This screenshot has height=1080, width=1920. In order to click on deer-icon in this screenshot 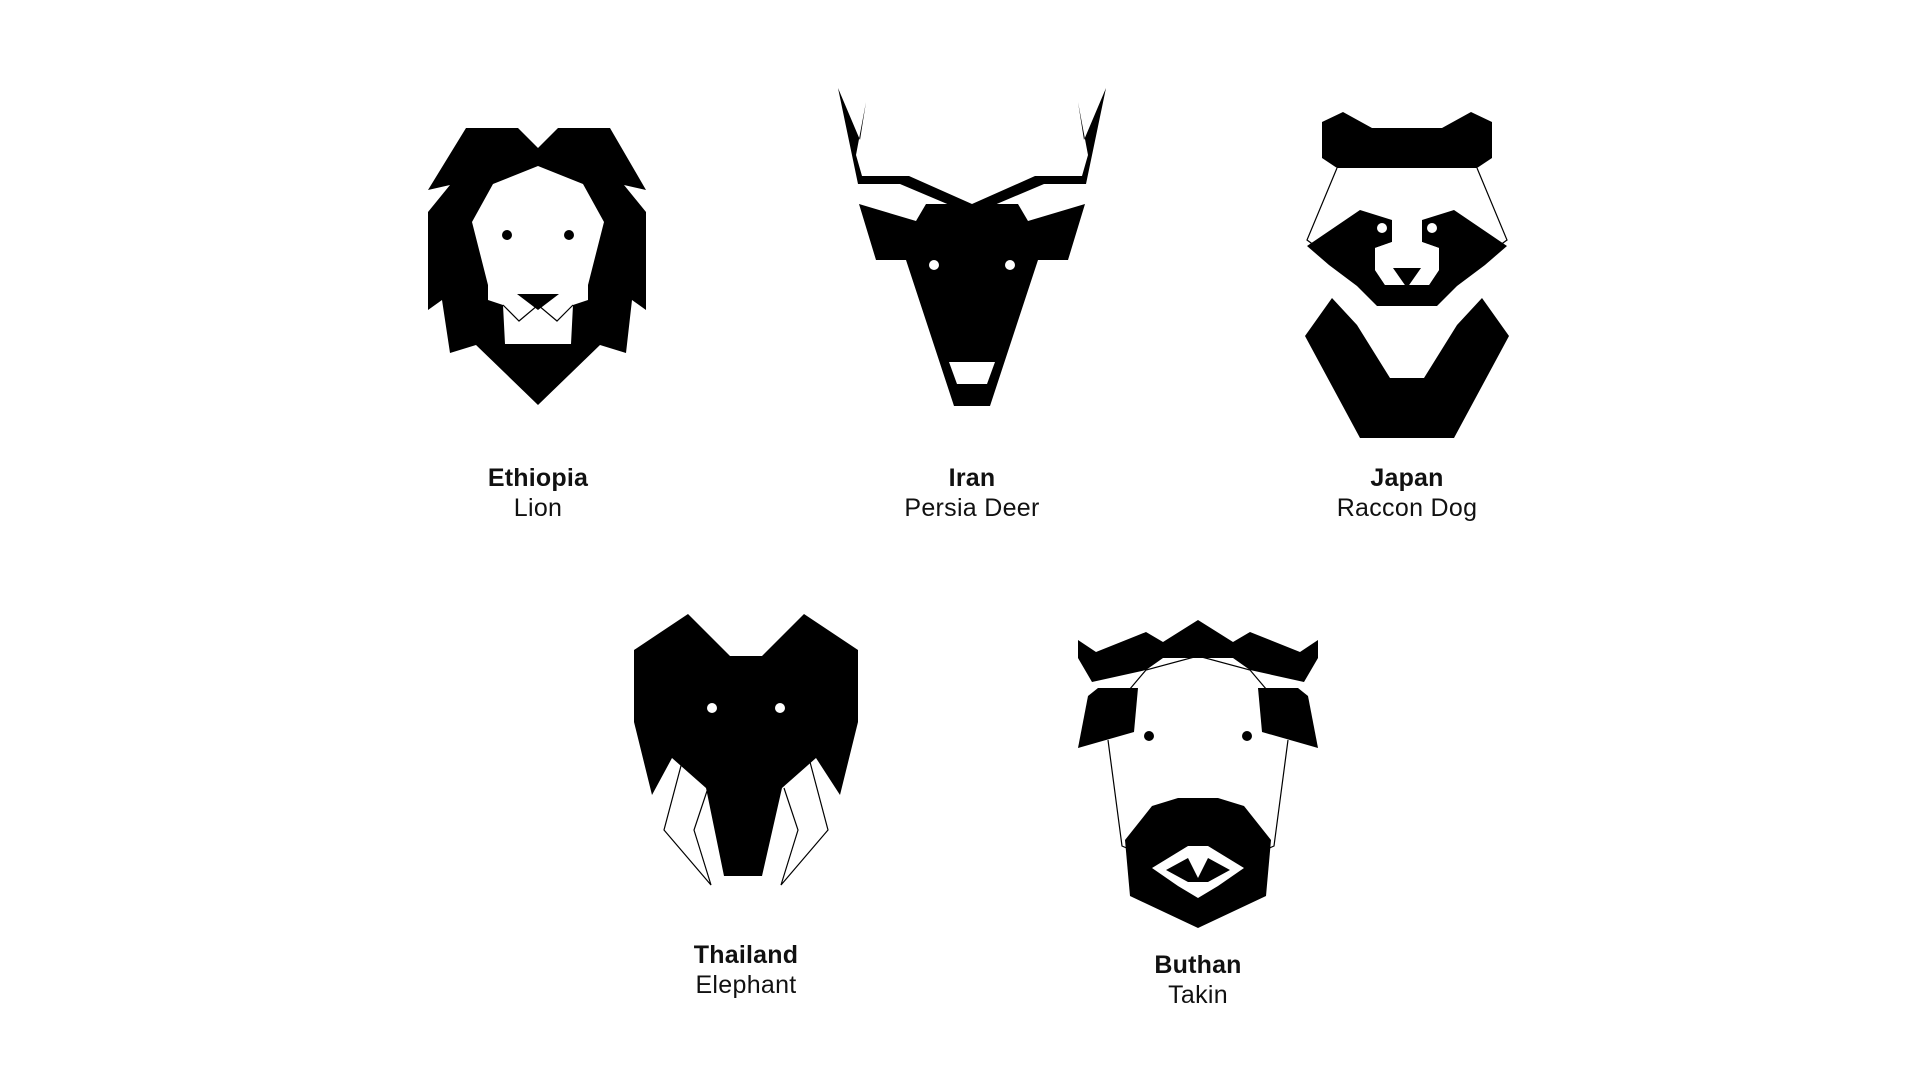, I will do `click(972, 247)`.